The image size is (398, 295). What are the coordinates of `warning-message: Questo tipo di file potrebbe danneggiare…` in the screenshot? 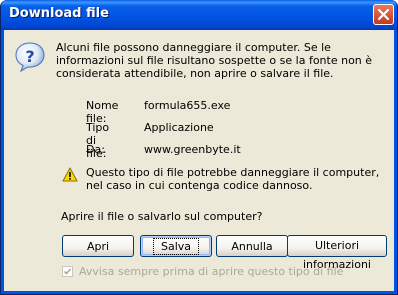 It's located at (233, 179).